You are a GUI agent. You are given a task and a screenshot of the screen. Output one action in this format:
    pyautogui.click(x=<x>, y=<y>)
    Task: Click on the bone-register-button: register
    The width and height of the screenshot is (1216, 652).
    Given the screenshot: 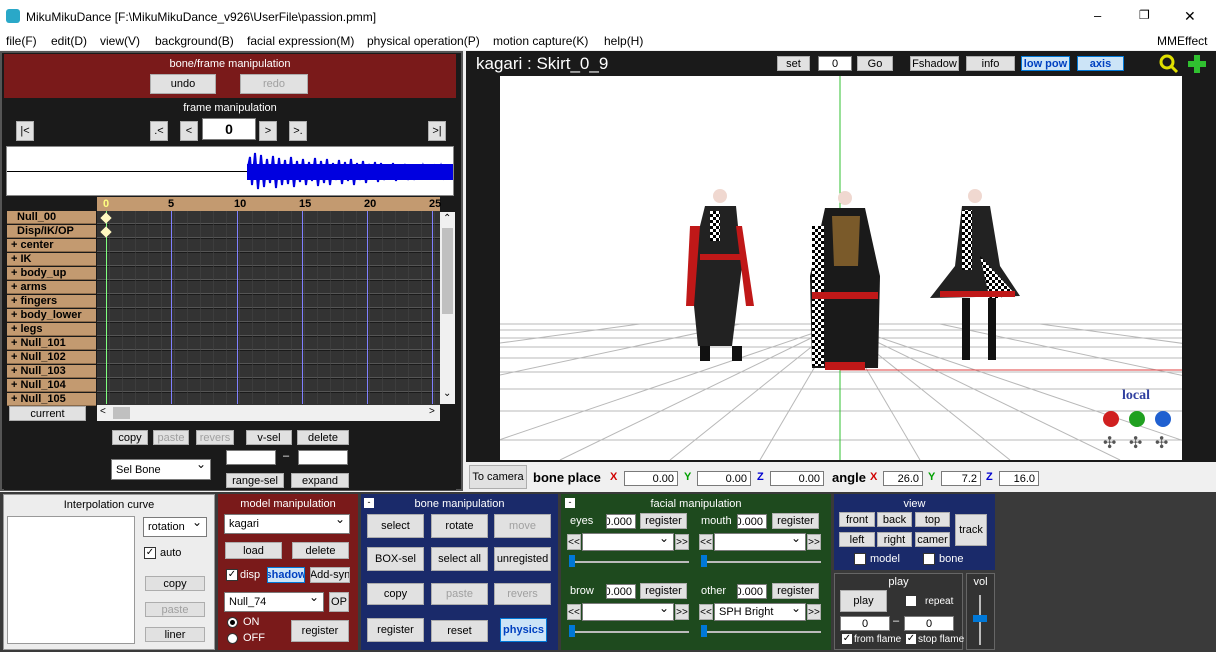 What is the action you would take?
    pyautogui.click(x=395, y=630)
    